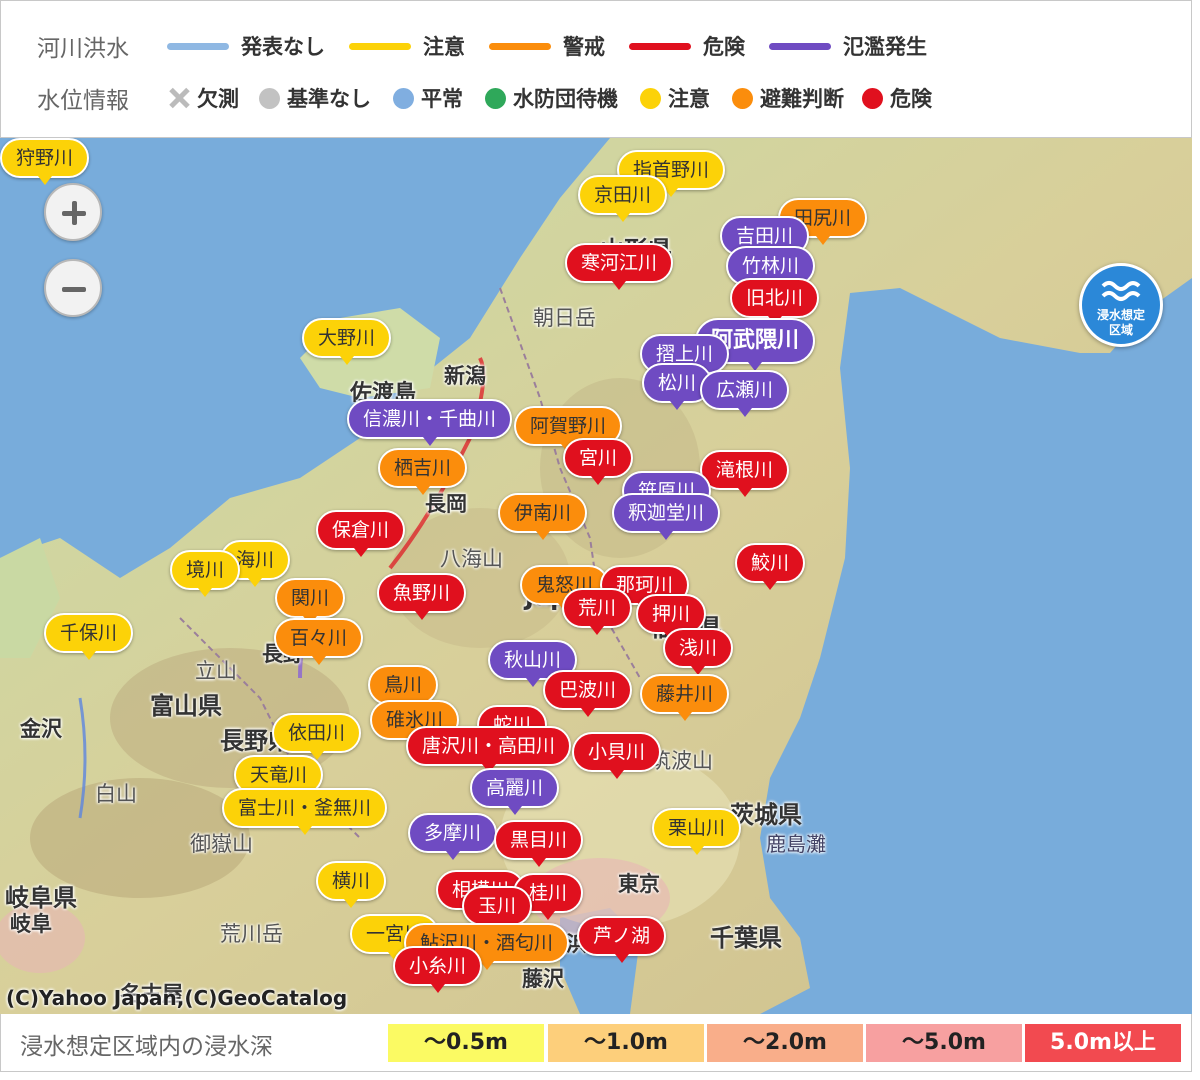  What do you see at coordinates (1121, 291) in the screenshot?
I see `waves-icon` at bounding box center [1121, 291].